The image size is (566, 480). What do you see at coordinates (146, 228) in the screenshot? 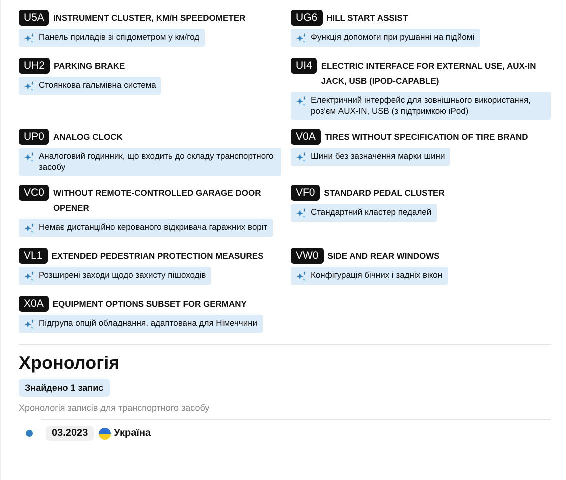
I see `option-description: Немає дистанційно керованого відкривача гаражних воріт` at bounding box center [146, 228].